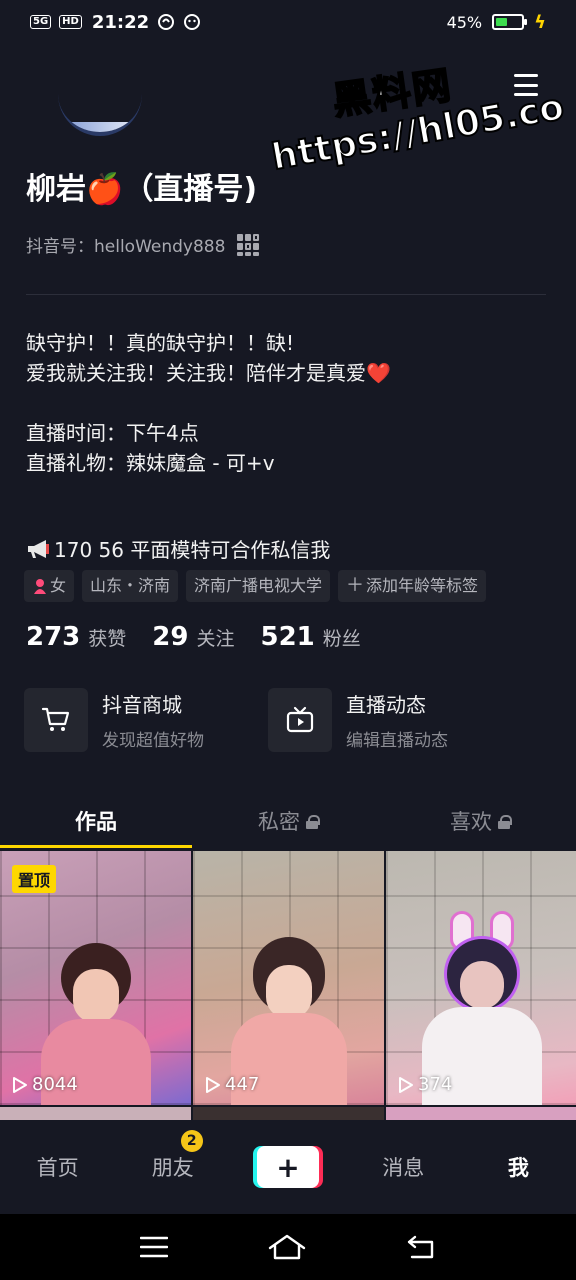  I want to click on announcement: 170 56 平面模特可合作私信我, so click(178, 548).